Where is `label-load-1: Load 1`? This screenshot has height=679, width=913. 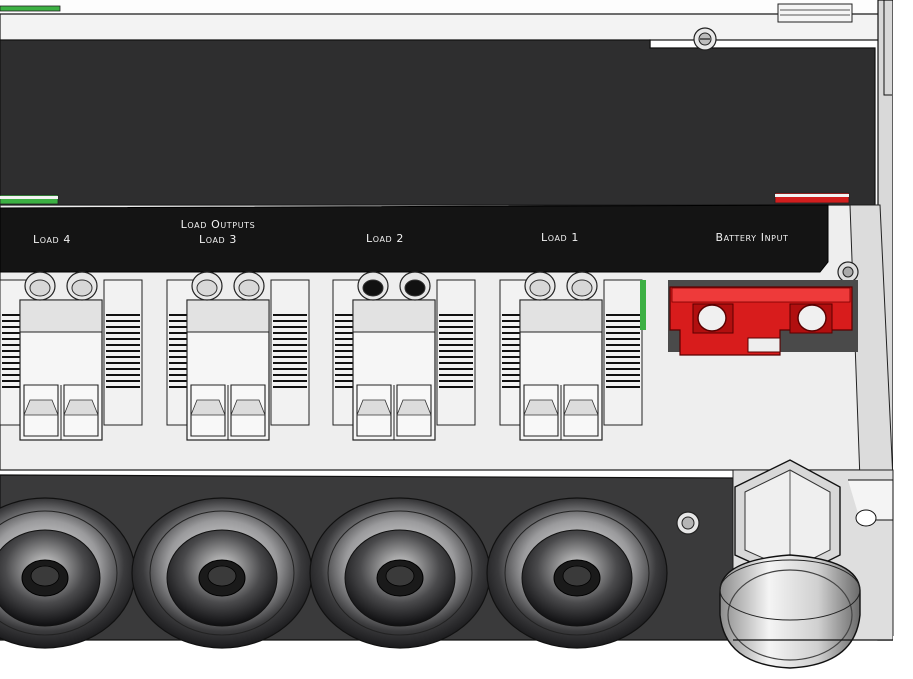 label-load-1: Load 1 is located at coordinates (560, 237).